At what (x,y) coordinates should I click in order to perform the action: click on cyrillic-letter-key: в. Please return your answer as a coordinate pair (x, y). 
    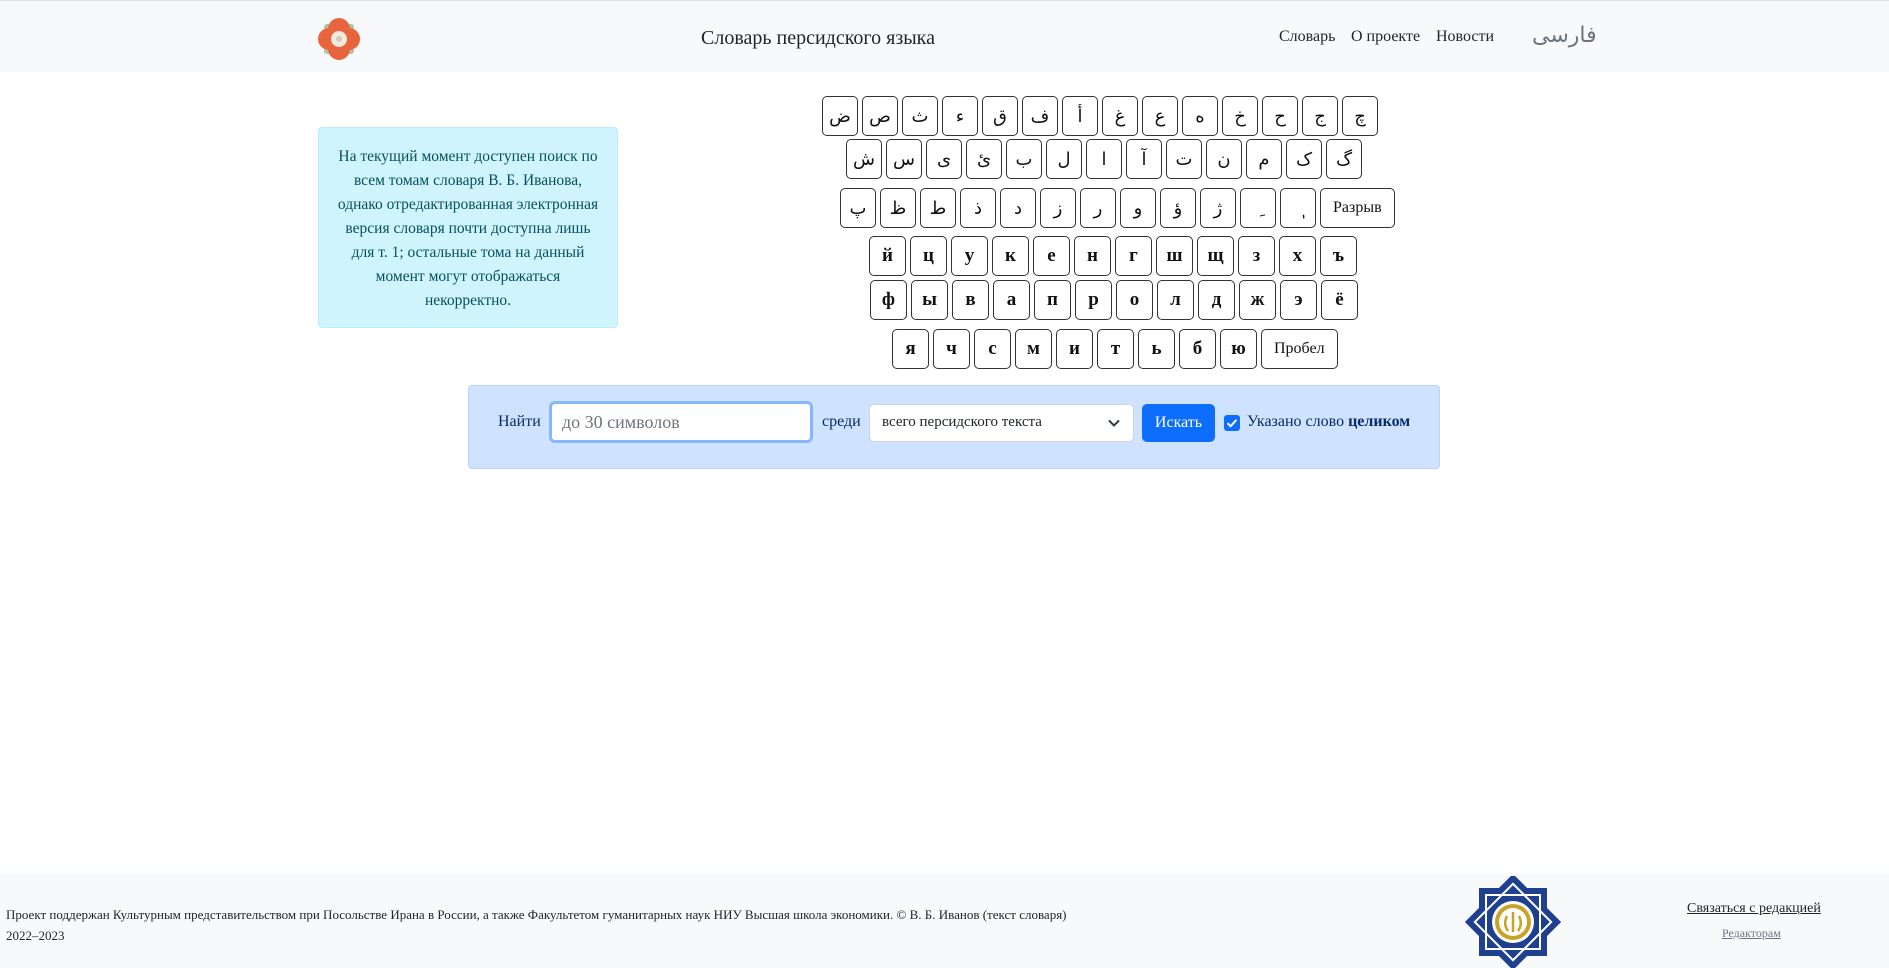
    Looking at the image, I should click on (970, 300).